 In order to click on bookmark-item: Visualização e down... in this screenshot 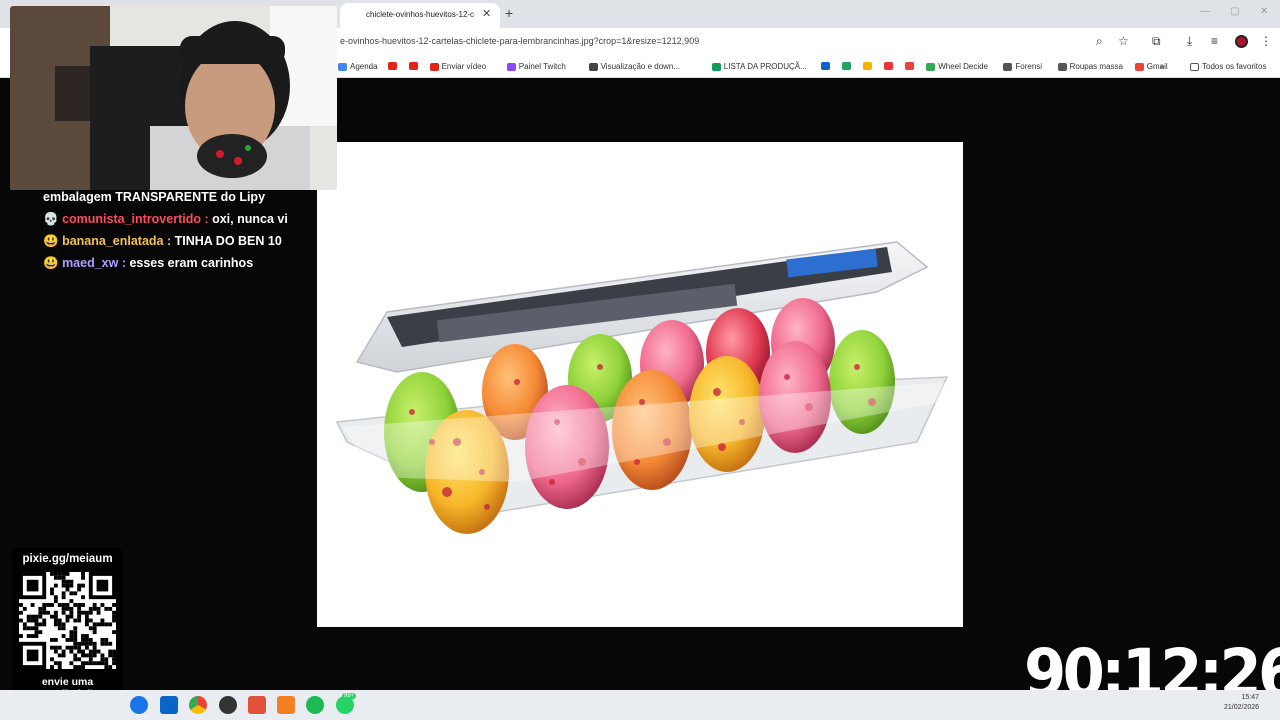, I will do `click(634, 66)`.